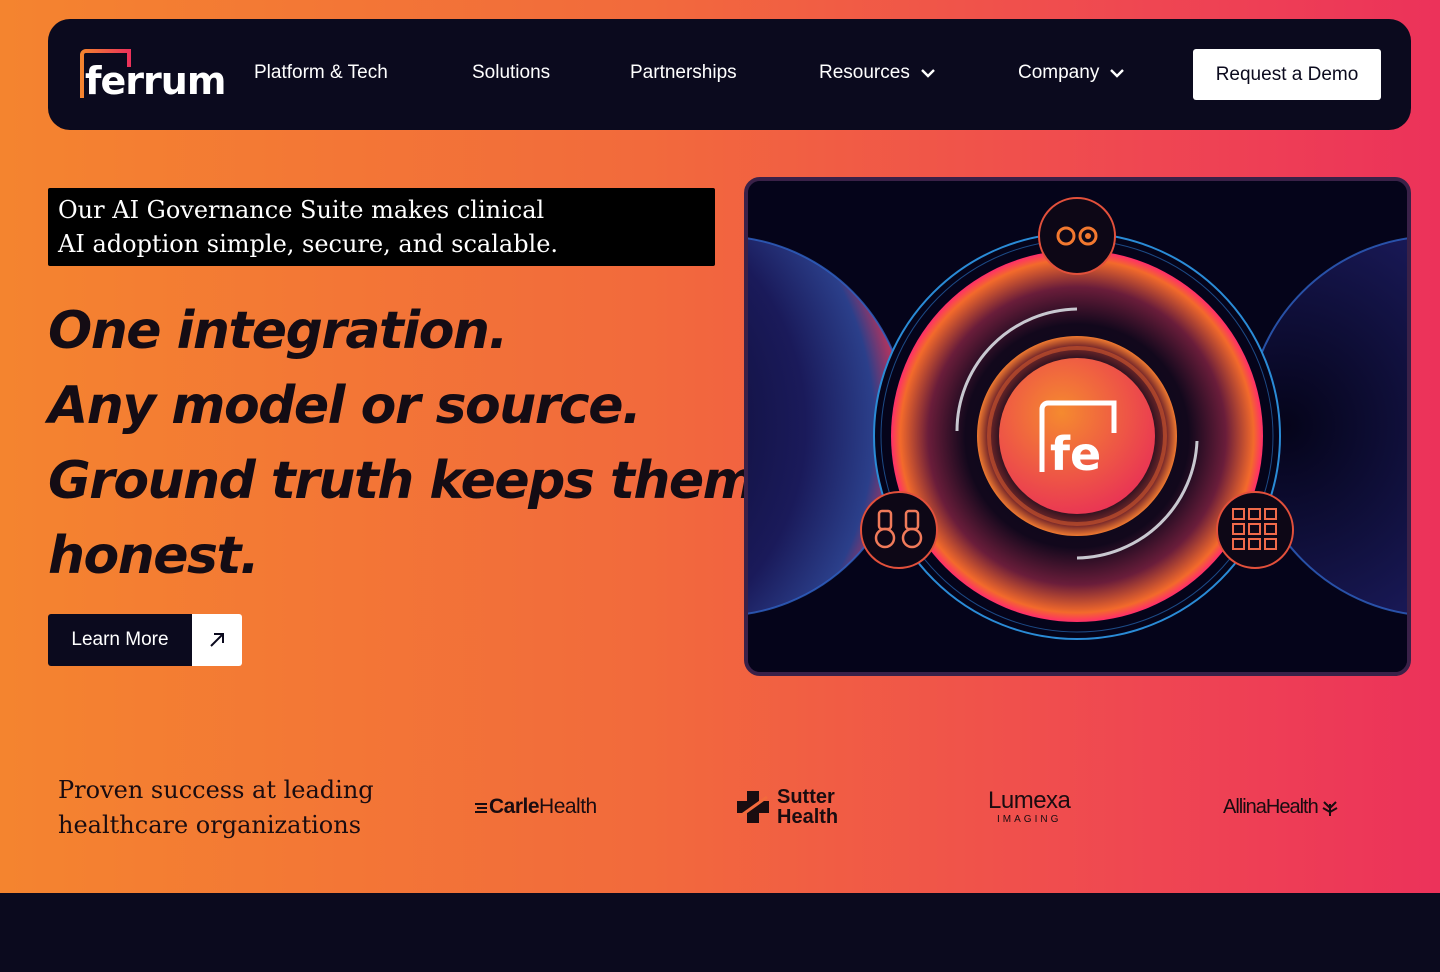 This screenshot has height=972, width=1440. I want to click on headline-line: honest., so click(154, 556).